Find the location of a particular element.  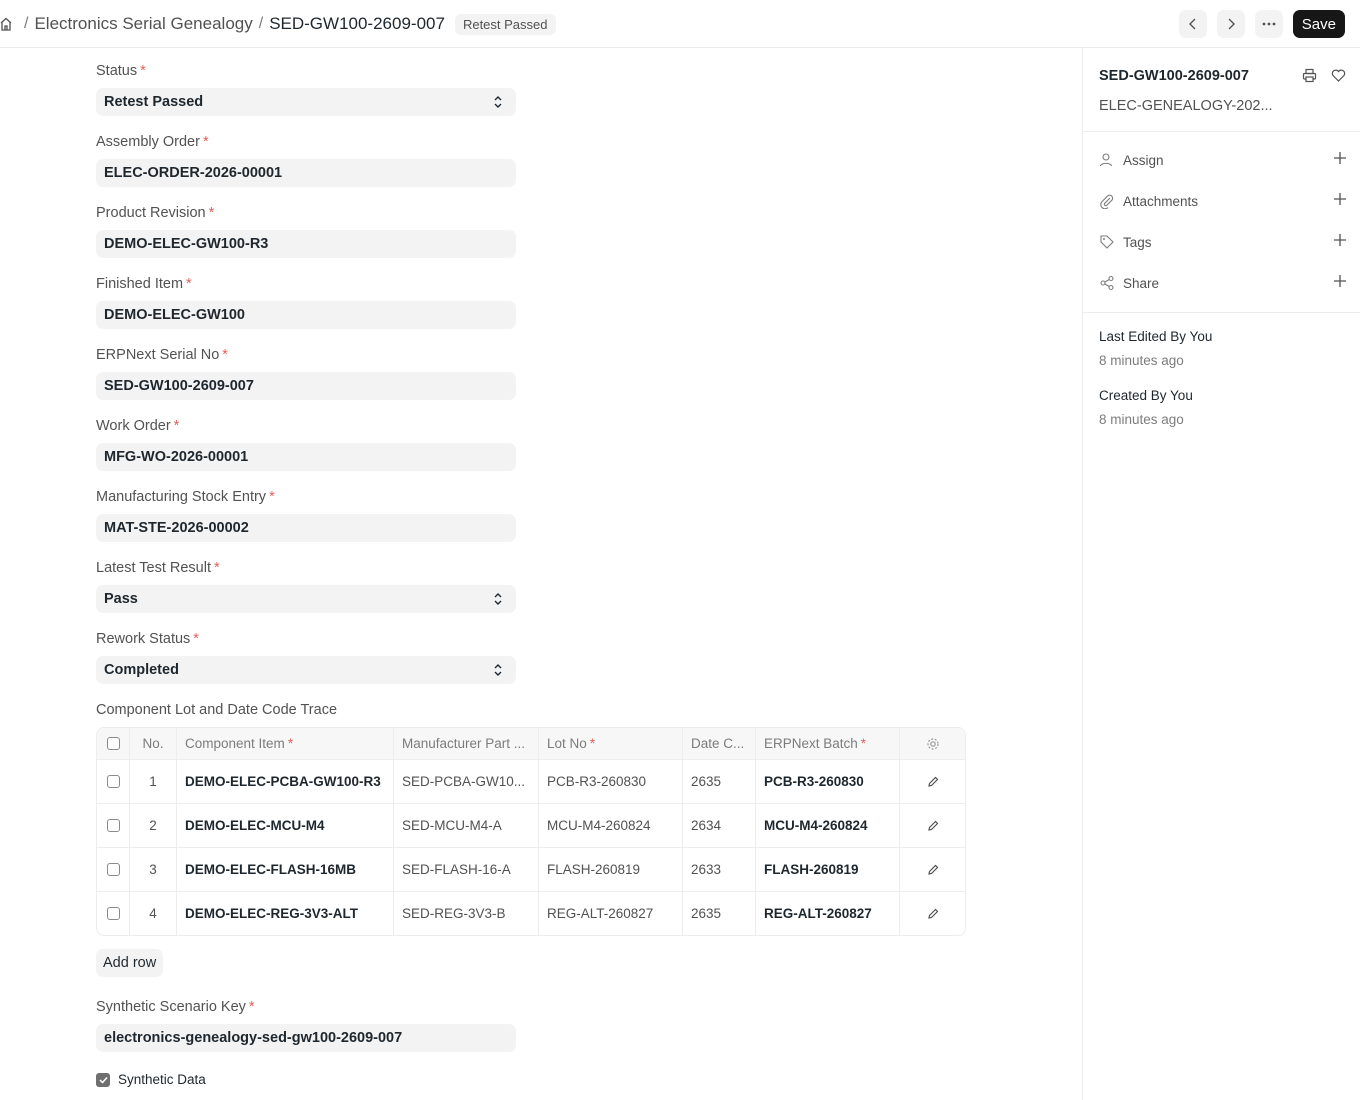

more-actions-button is located at coordinates (1268, 24).